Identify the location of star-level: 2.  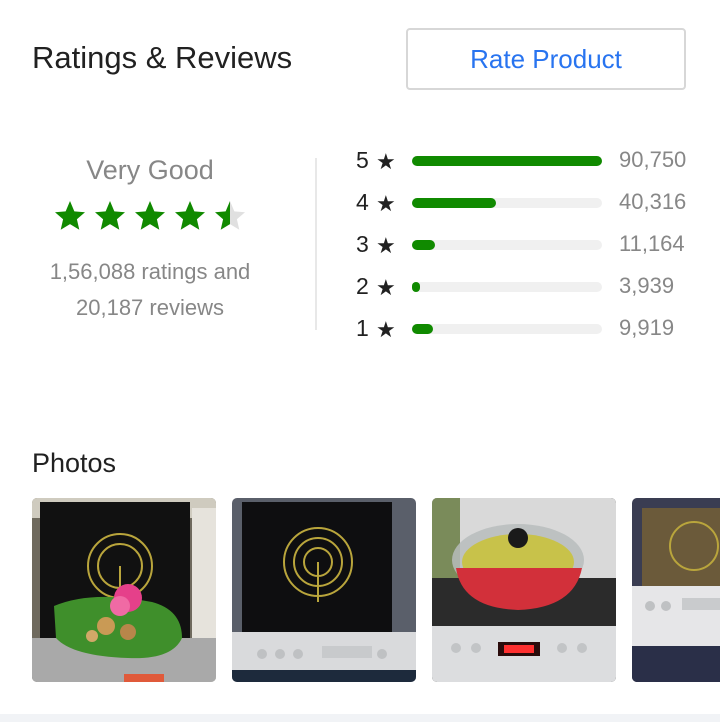
(362, 286).